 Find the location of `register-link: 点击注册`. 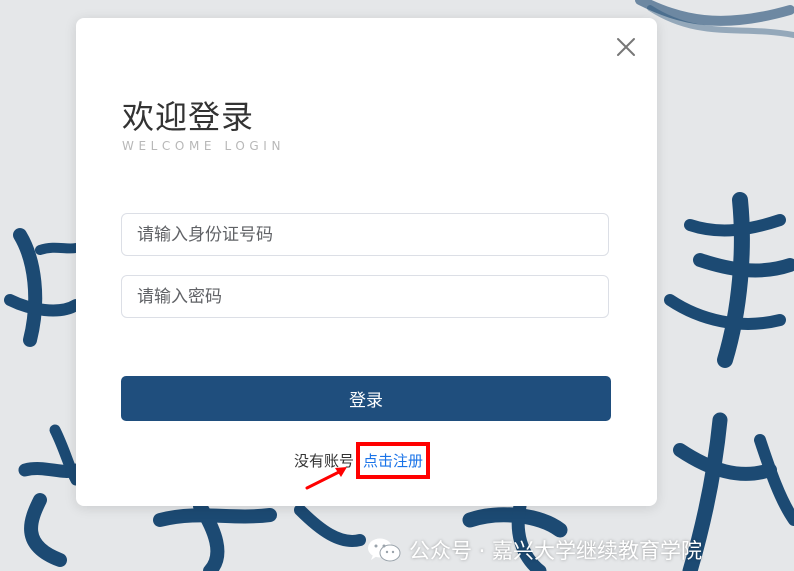

register-link: 点击注册 is located at coordinates (393, 460).